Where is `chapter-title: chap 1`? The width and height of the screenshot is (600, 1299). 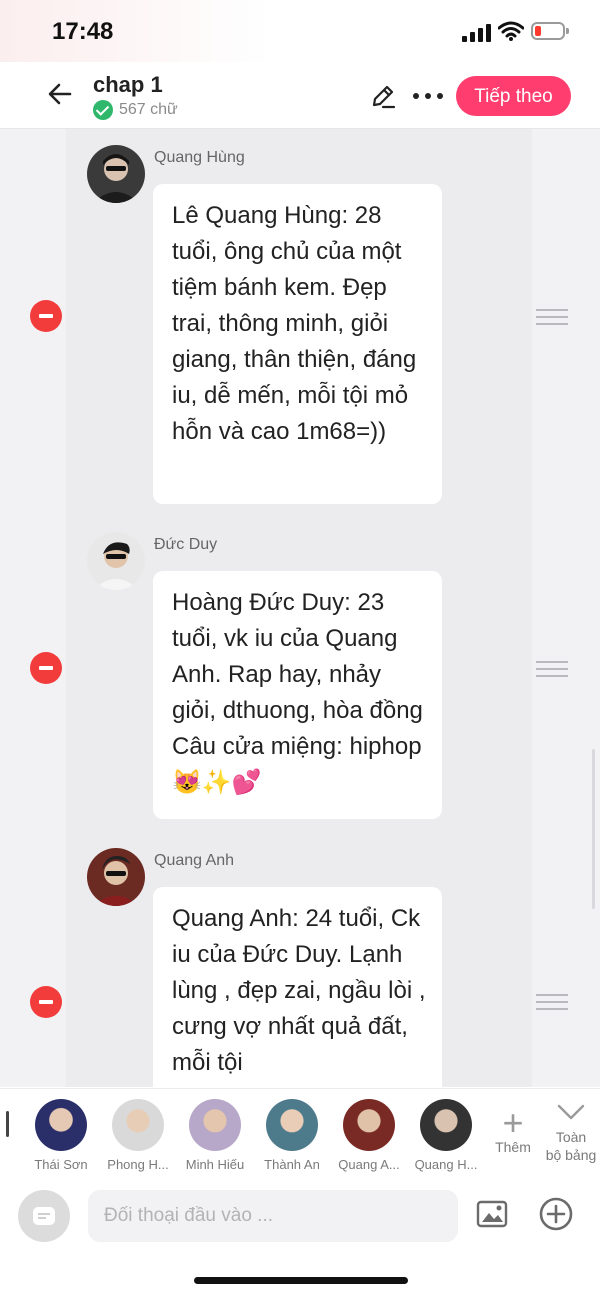
chapter-title: chap 1 is located at coordinates (128, 84).